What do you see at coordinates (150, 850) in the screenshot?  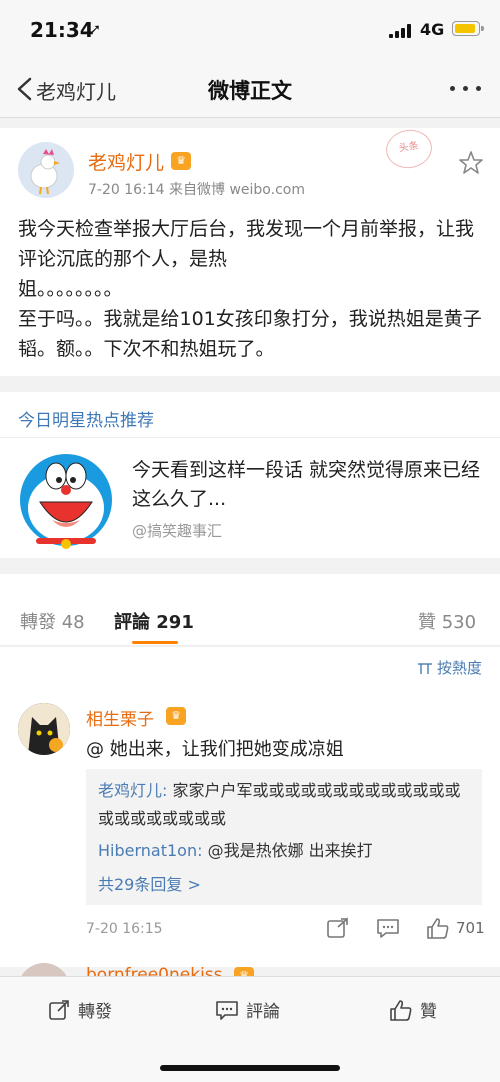 I see `reply-author: Hibernat1on:` at bounding box center [150, 850].